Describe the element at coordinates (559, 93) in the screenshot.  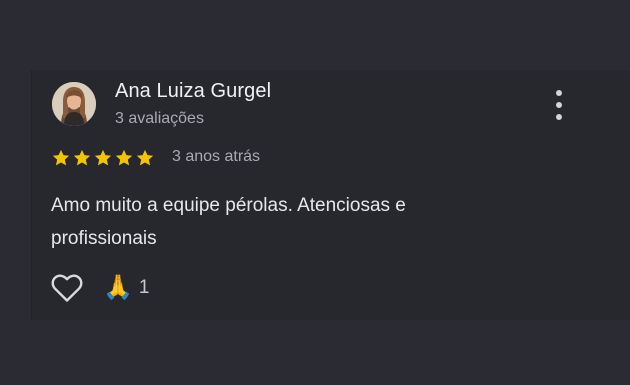
I see `more-vert-icon` at that location.